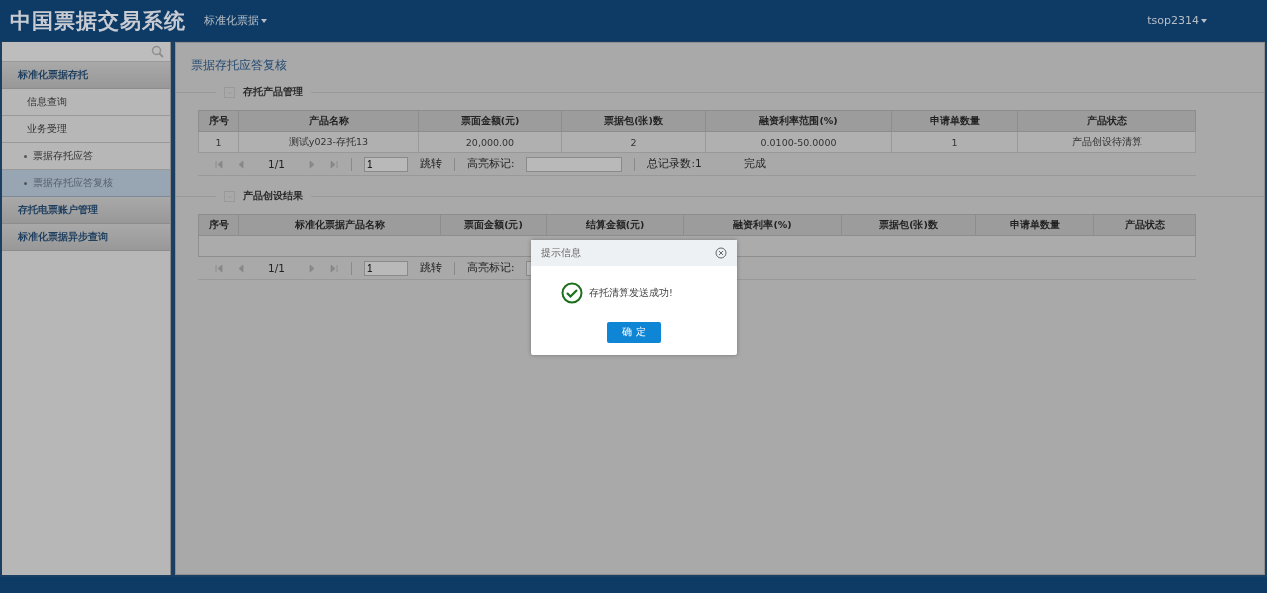  Describe the element at coordinates (634, 142) in the screenshot. I see `table-cell: 2` at that location.